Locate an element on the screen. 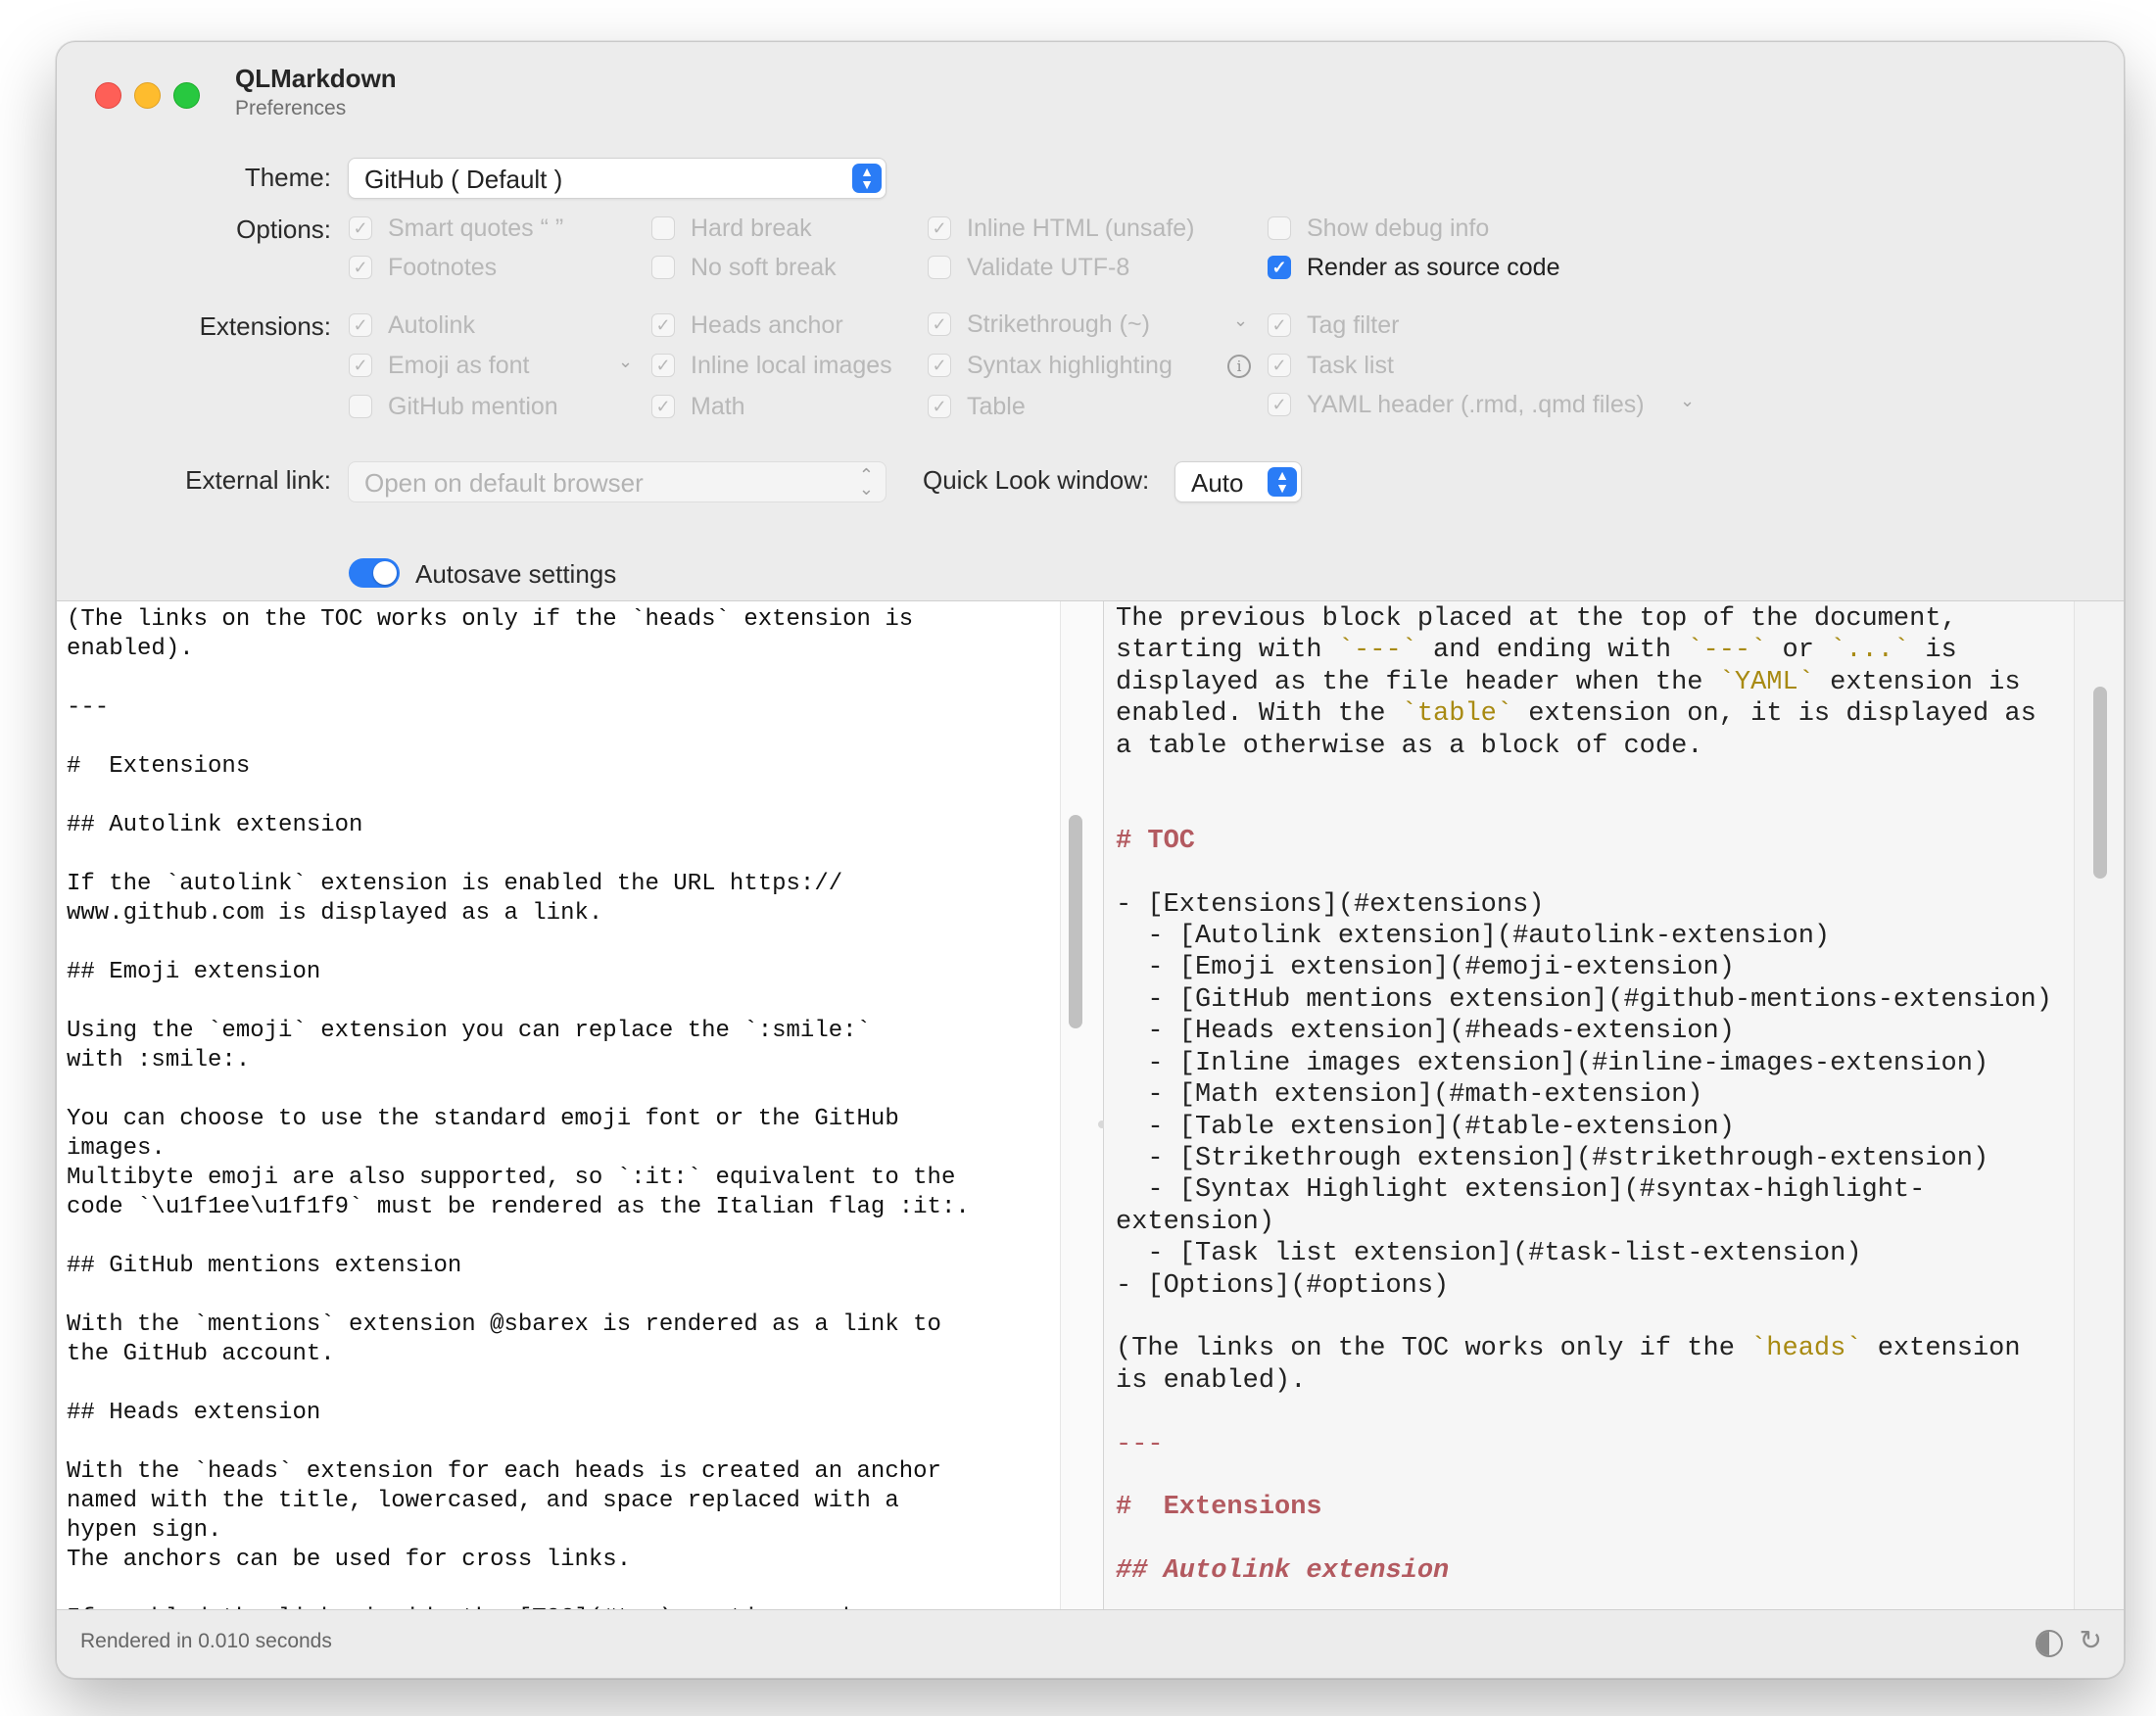 This screenshot has width=2156, height=1716. toc-item: - [Emoji extension](#emoji-extension) is located at coordinates (1425, 968).